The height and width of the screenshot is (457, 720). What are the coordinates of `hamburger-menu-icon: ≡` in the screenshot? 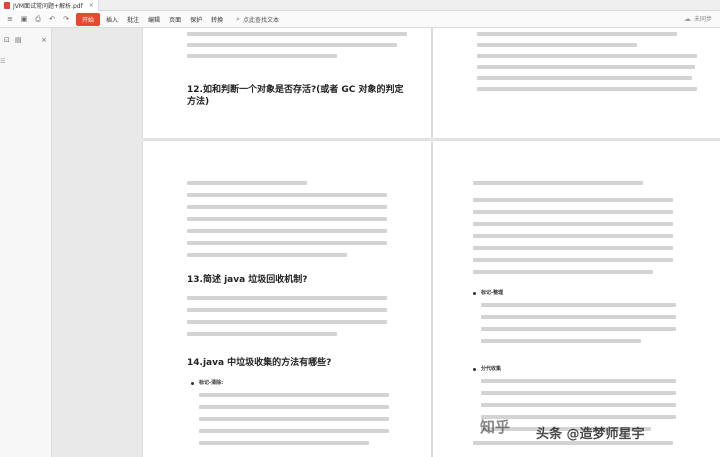 It's located at (10, 19).